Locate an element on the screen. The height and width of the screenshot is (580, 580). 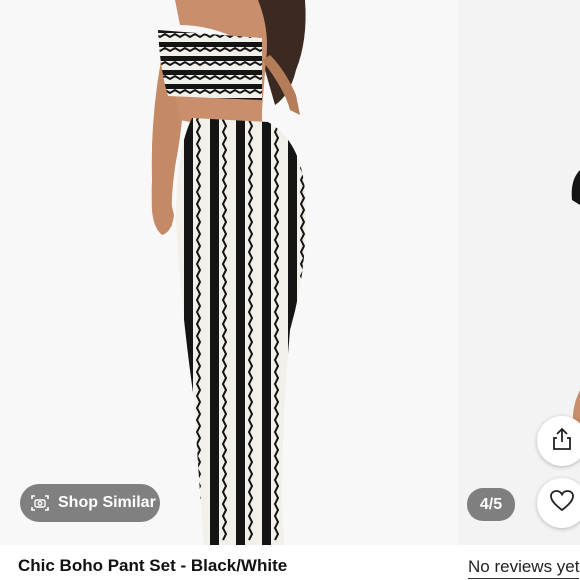
reviews-link: No reviews yet is located at coordinates (524, 568).